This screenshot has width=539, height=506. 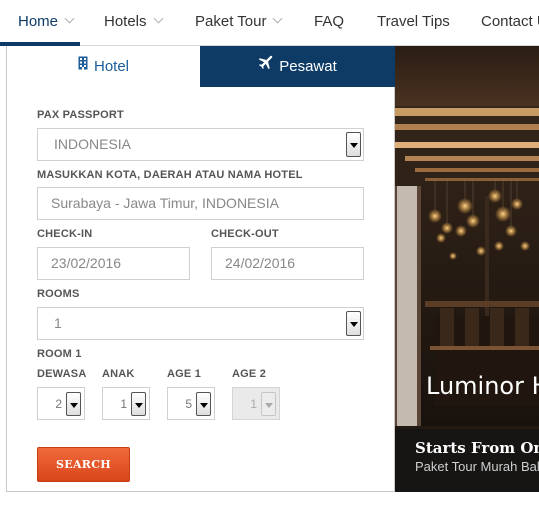 I want to click on dewasa-value: 2, so click(x=58, y=404).